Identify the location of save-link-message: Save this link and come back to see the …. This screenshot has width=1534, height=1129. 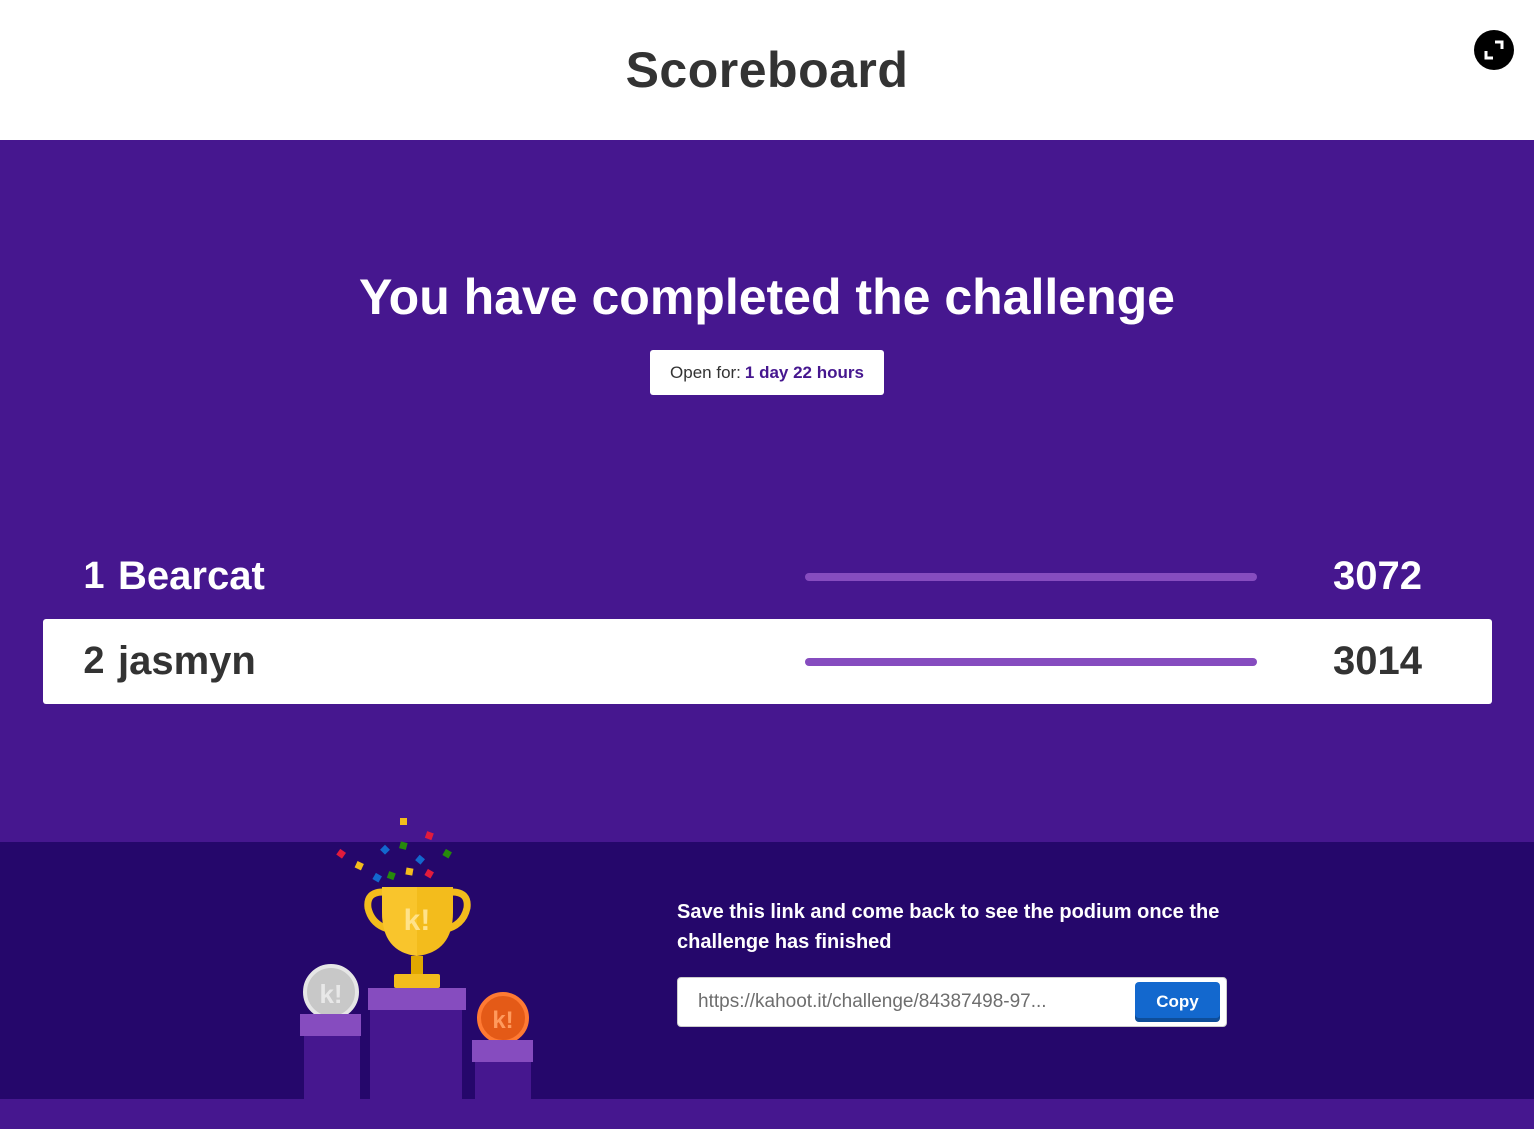
(948, 927).